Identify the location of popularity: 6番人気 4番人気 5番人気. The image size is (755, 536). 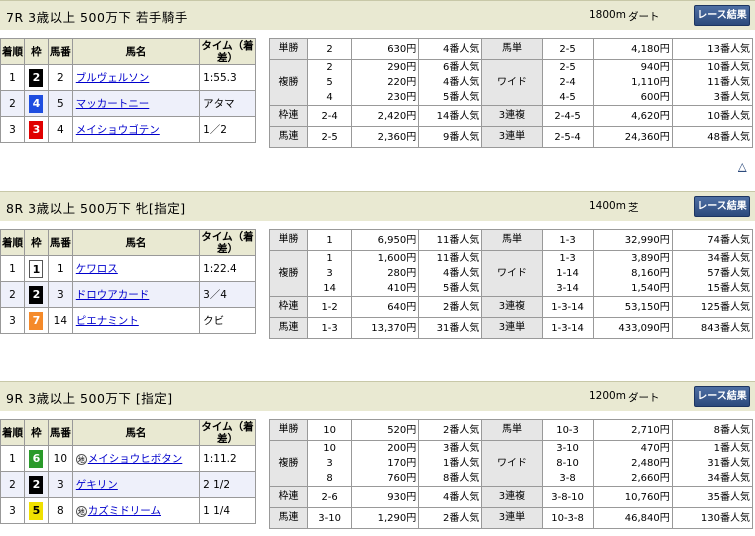
(450, 82).